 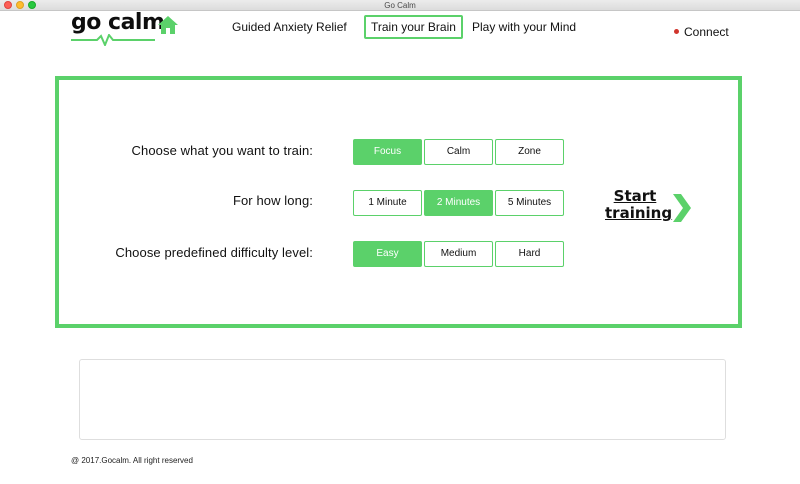 I want to click on app-logo: go calm, so click(x=127, y=28).